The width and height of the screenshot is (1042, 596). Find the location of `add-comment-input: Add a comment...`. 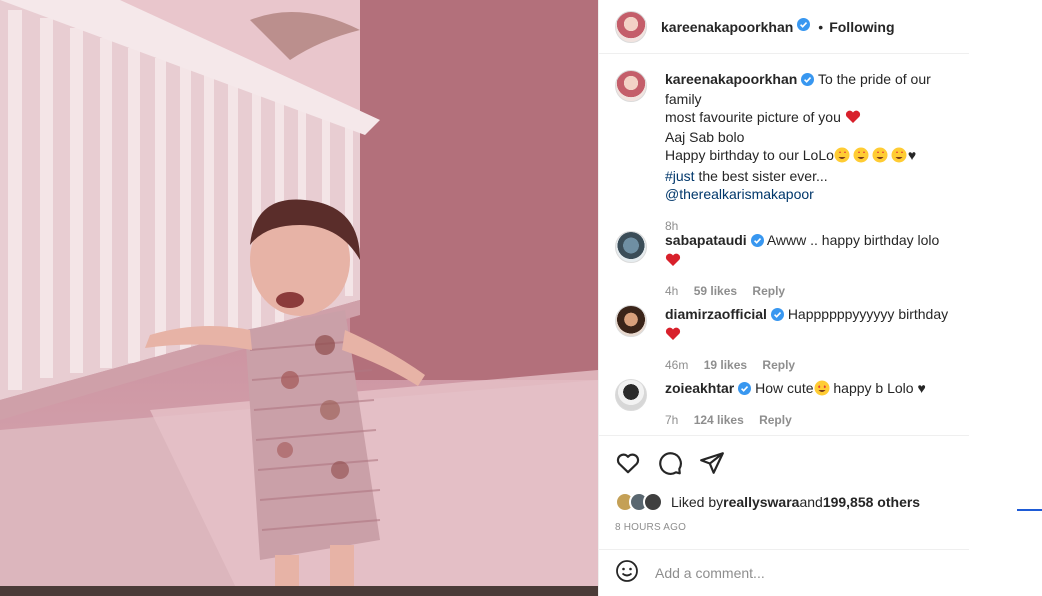

add-comment-input: Add a comment... is located at coordinates (710, 573).